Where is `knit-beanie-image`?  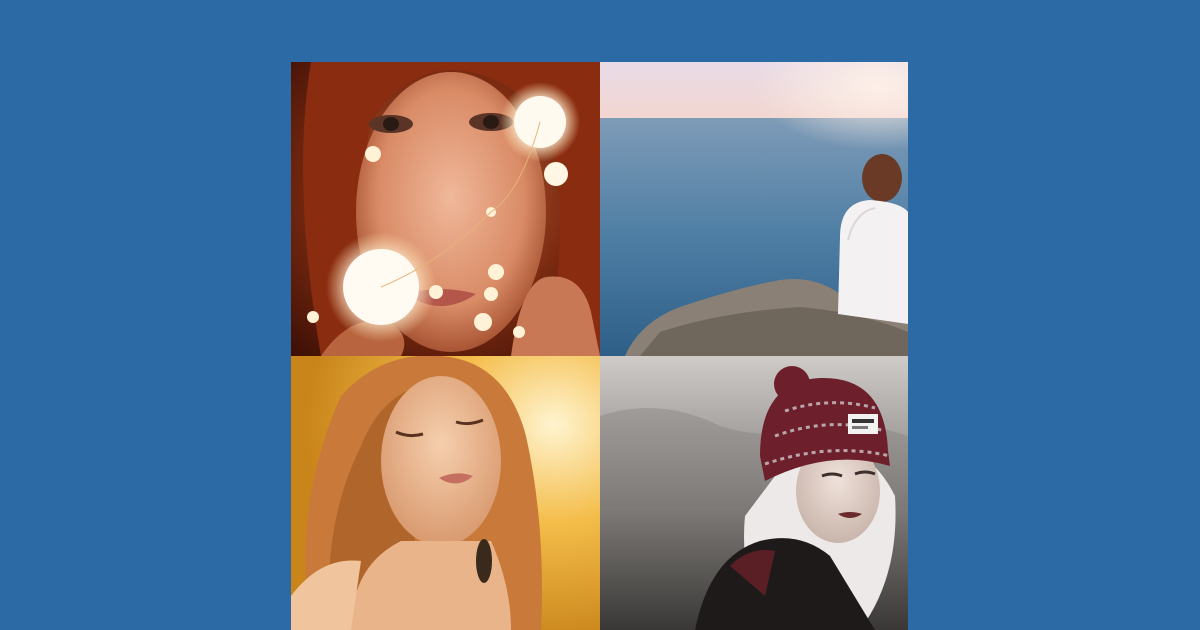 knit-beanie-image is located at coordinates (754, 493).